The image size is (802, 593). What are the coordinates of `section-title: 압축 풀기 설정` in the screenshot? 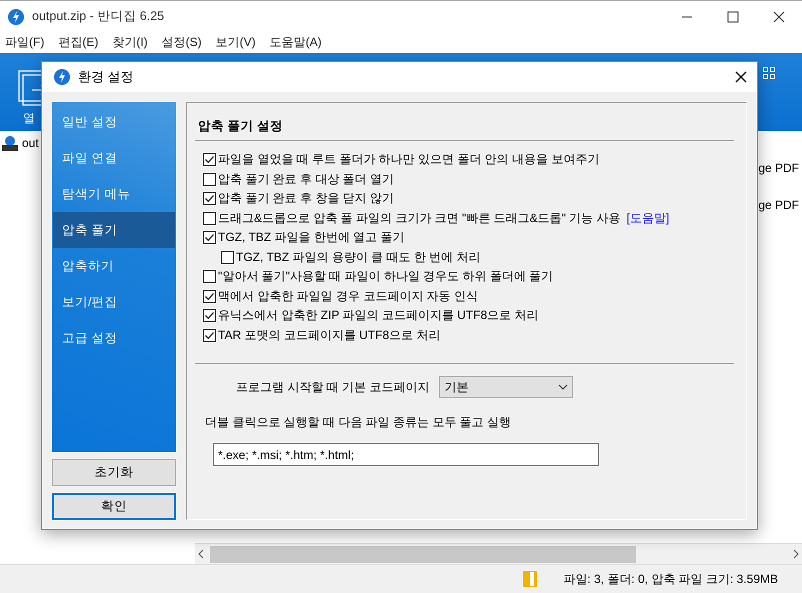 It's located at (240, 126).